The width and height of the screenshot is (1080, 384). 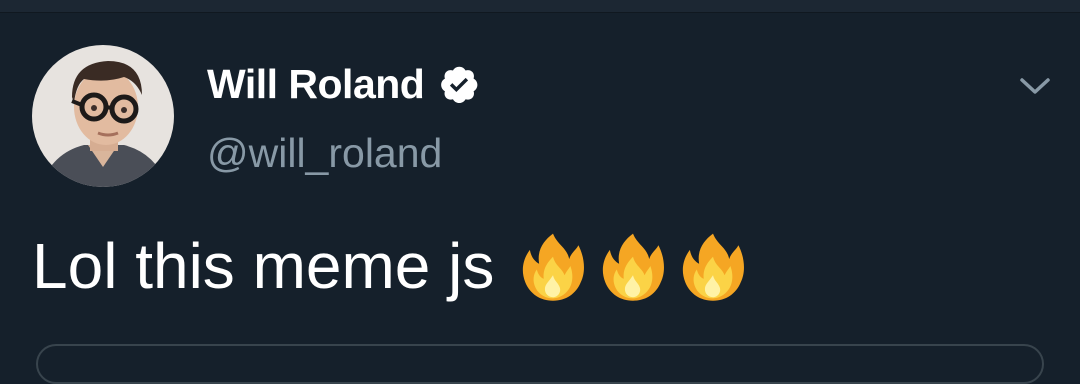 What do you see at coordinates (540, 6) in the screenshot?
I see `top-strip` at bounding box center [540, 6].